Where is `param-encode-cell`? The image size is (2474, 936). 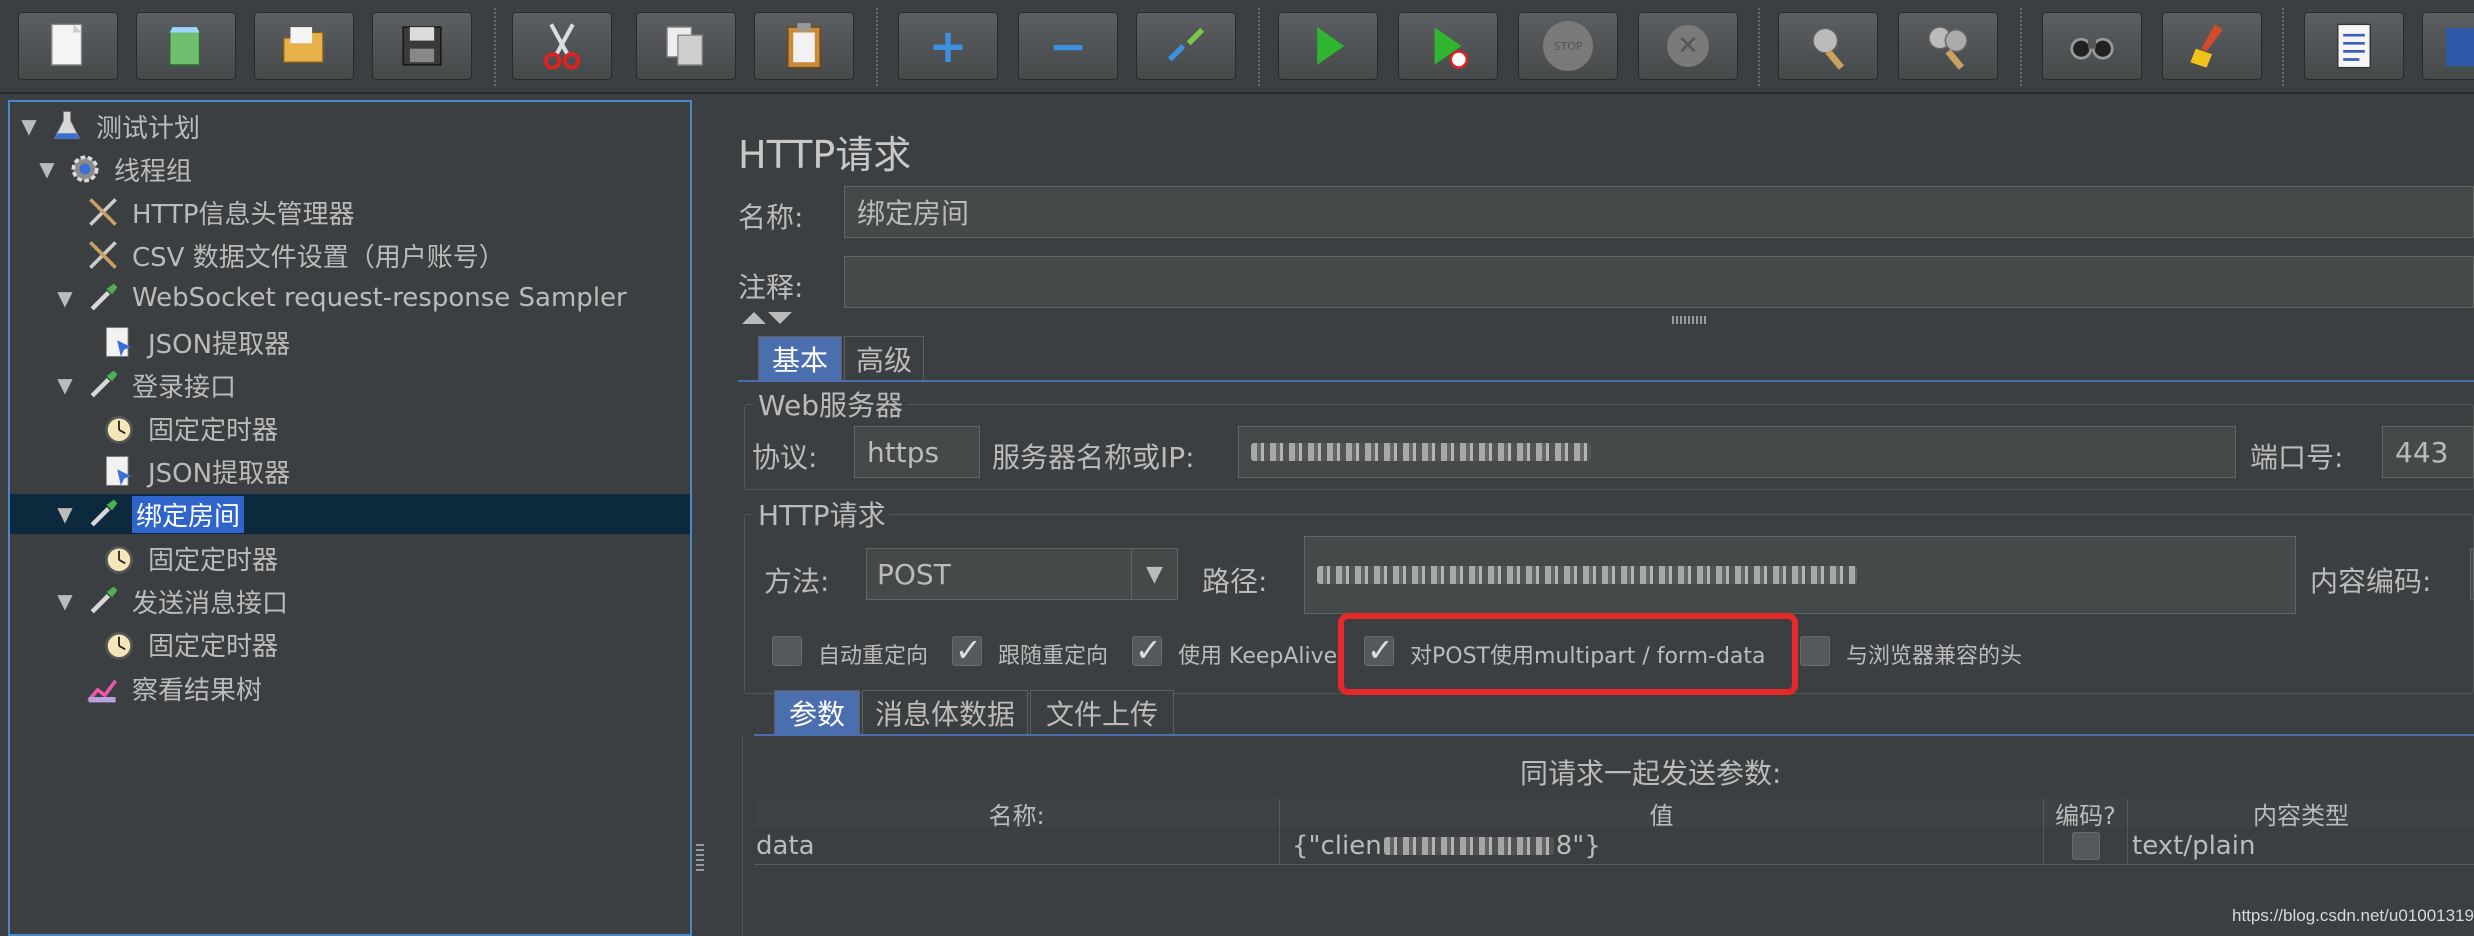 param-encode-cell is located at coordinates (2086, 846).